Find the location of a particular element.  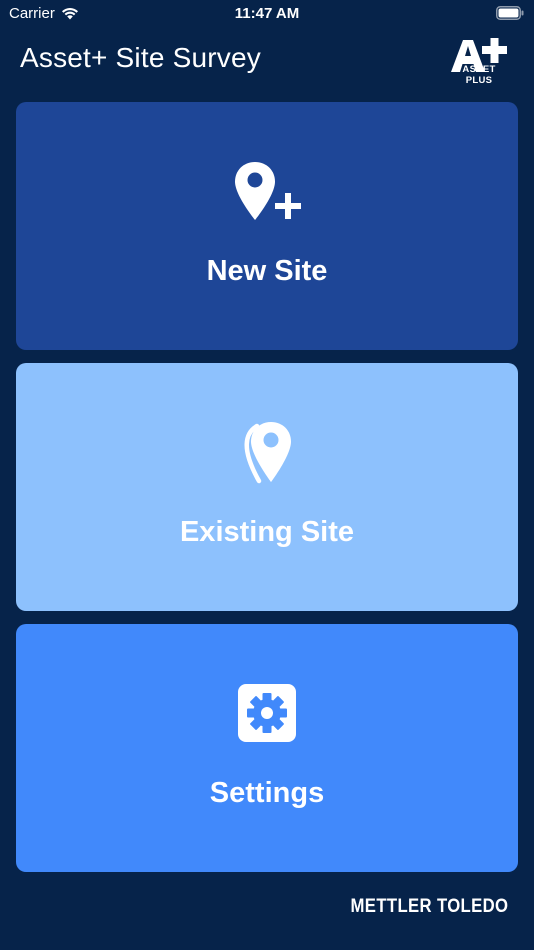

asset-plus-logo-text: ASSET PLUS is located at coordinates (479, 75).